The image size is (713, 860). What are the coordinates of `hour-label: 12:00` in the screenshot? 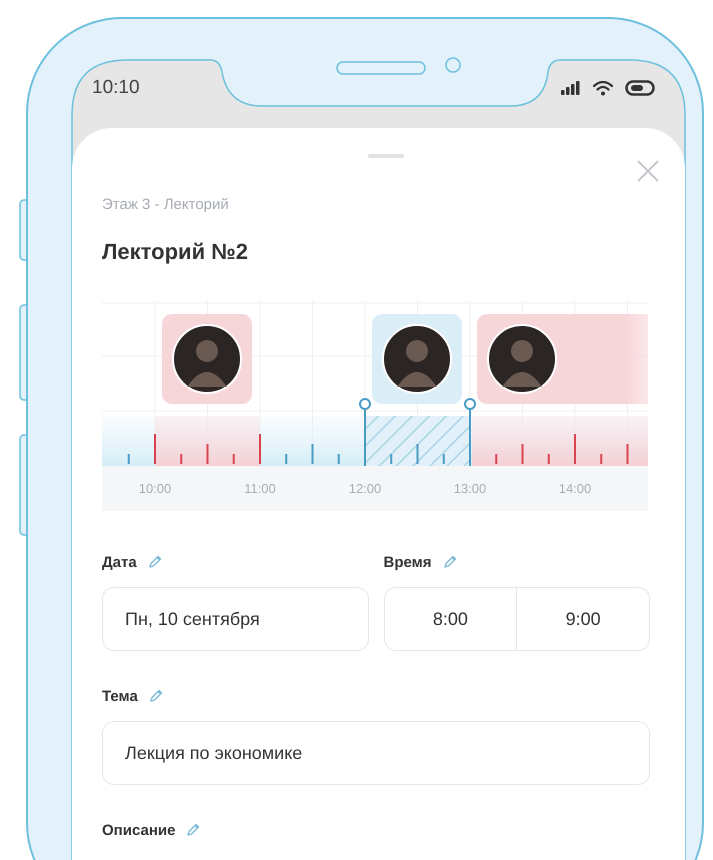 It's located at (365, 488).